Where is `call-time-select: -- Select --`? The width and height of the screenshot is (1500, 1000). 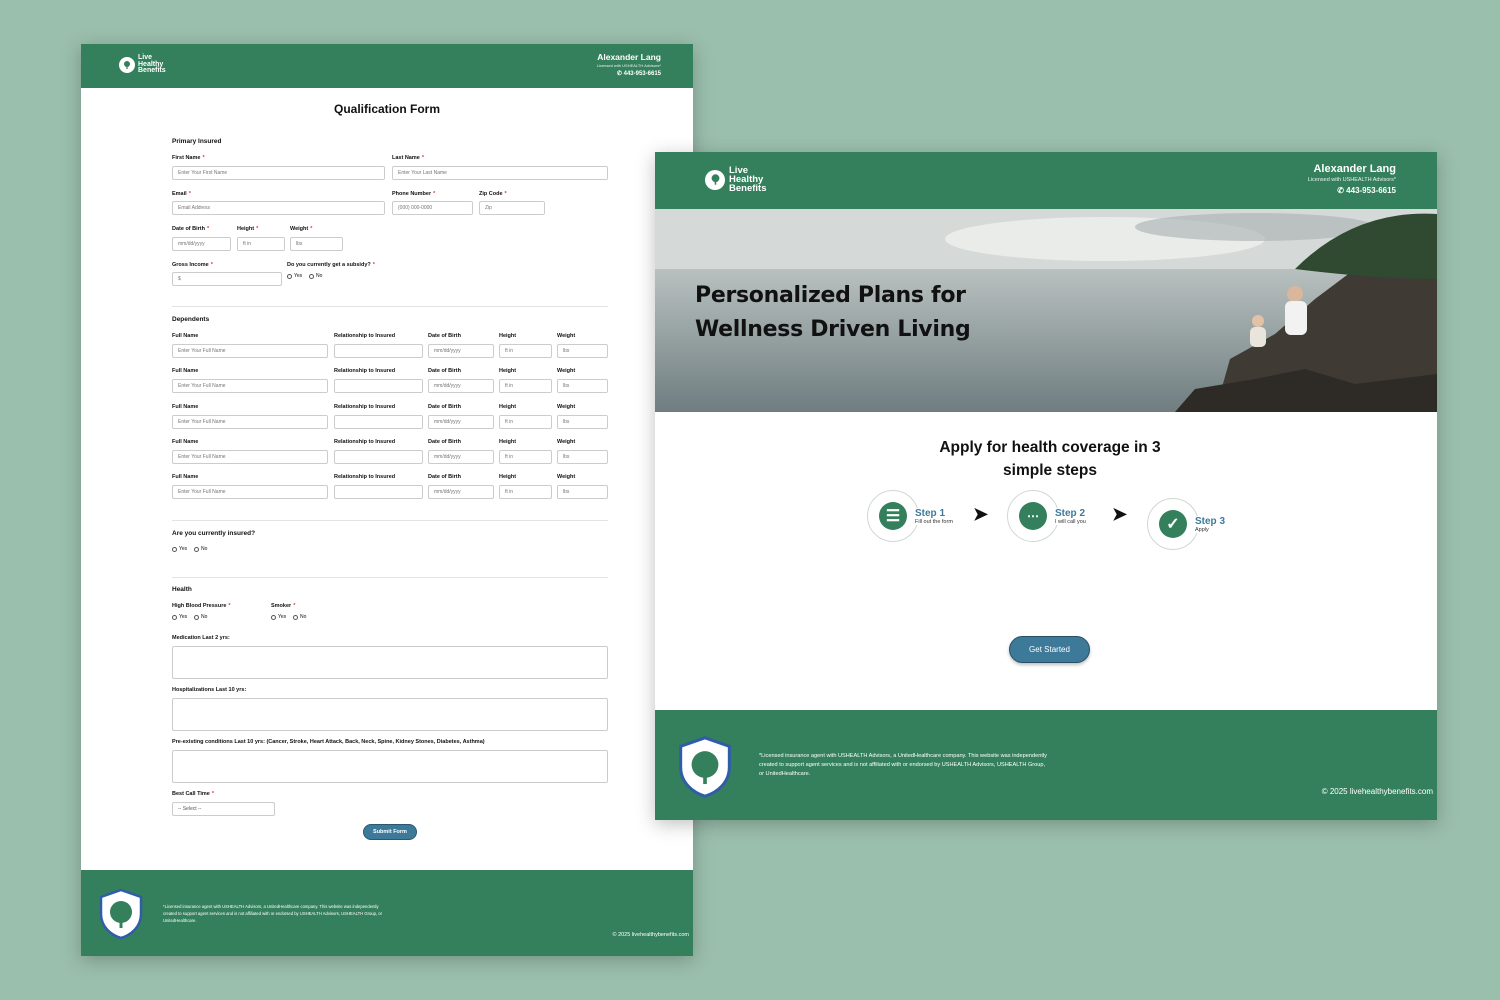 call-time-select: -- Select -- is located at coordinates (223, 809).